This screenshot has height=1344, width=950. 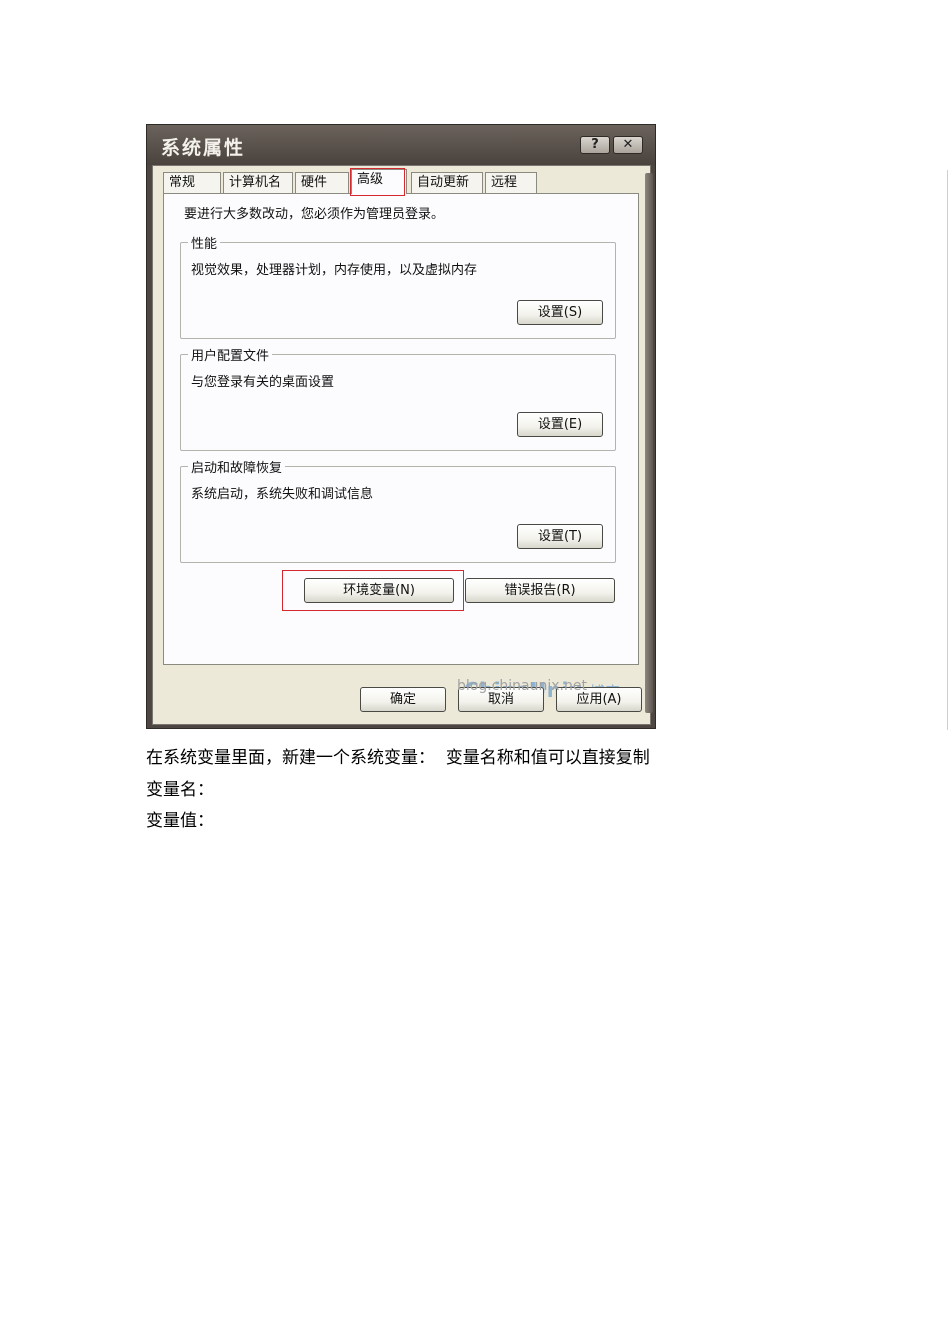 I want to click on startup-recovery-group: 启动和故障恢复 系统启动，系统失败和调试信息 设置(T), so click(x=398, y=510).